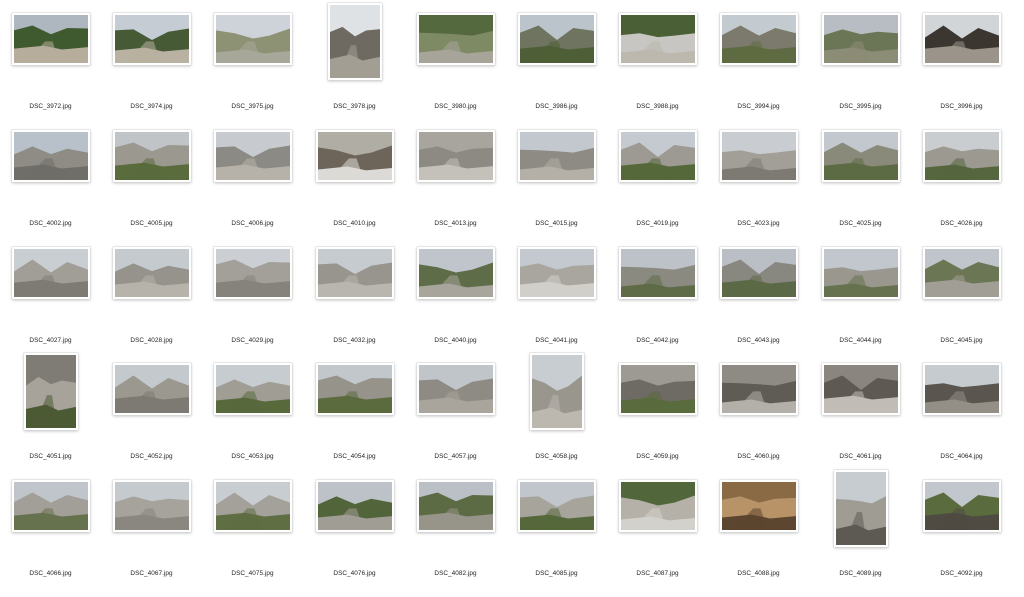 This screenshot has height=597, width=1024. I want to click on file-item: DSC_3988.jpg, so click(657, 71).